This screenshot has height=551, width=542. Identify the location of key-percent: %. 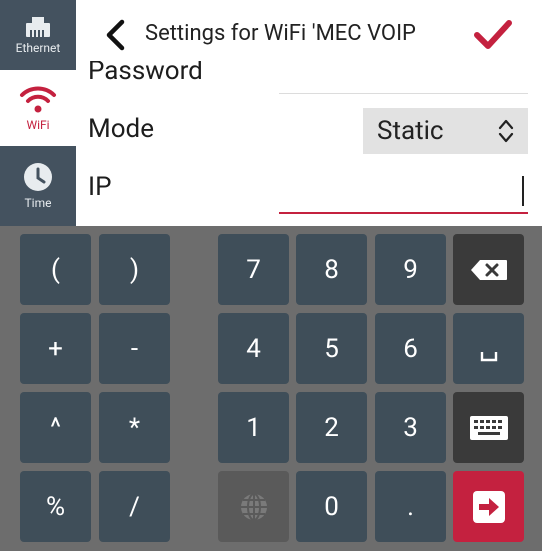
(55, 506).